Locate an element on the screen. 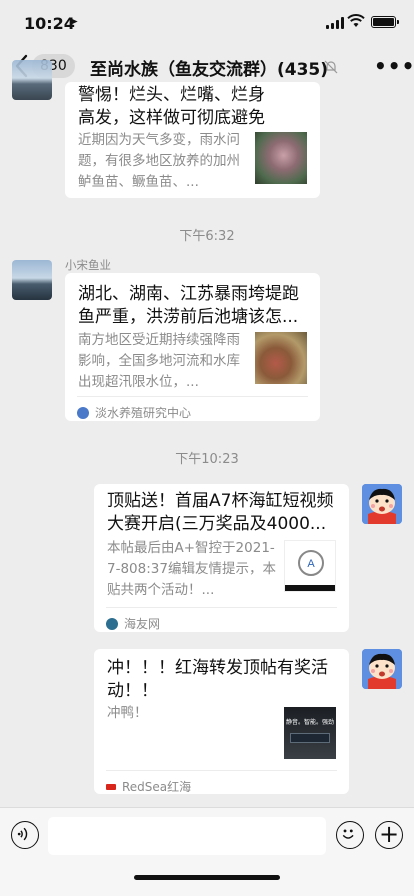 Image resolution: width=414 pixels, height=896 pixels. thumbnail-caption: 静音。智能。强劲。 is located at coordinates (310, 722).